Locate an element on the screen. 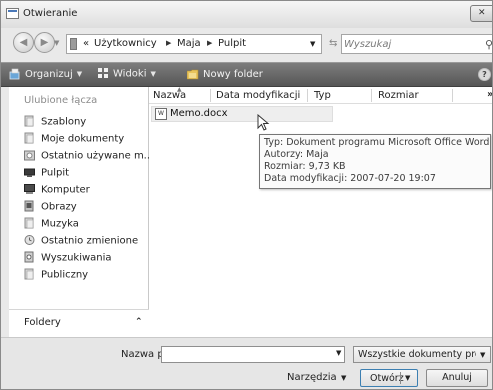  tooltip-size: Rozmiar: 9,73 KB is located at coordinates (305, 166).